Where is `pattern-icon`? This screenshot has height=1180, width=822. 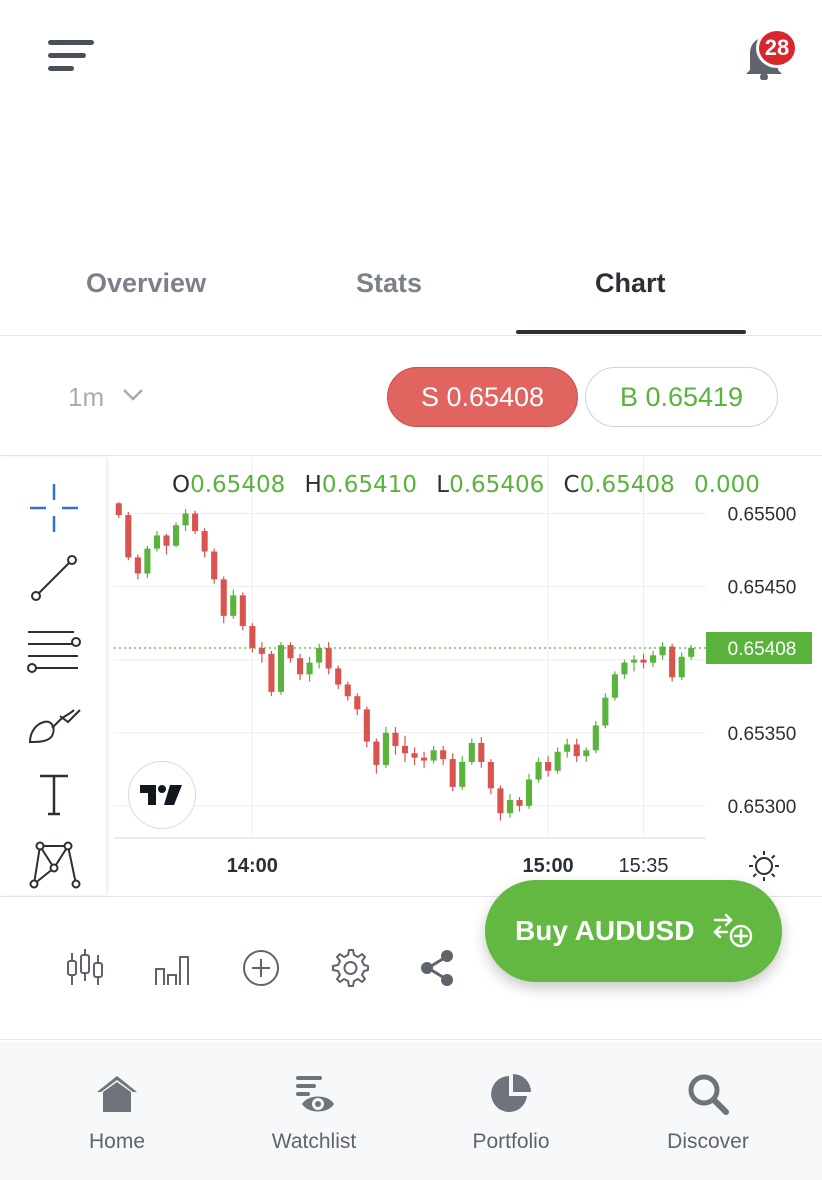 pattern-icon is located at coordinates (54, 864).